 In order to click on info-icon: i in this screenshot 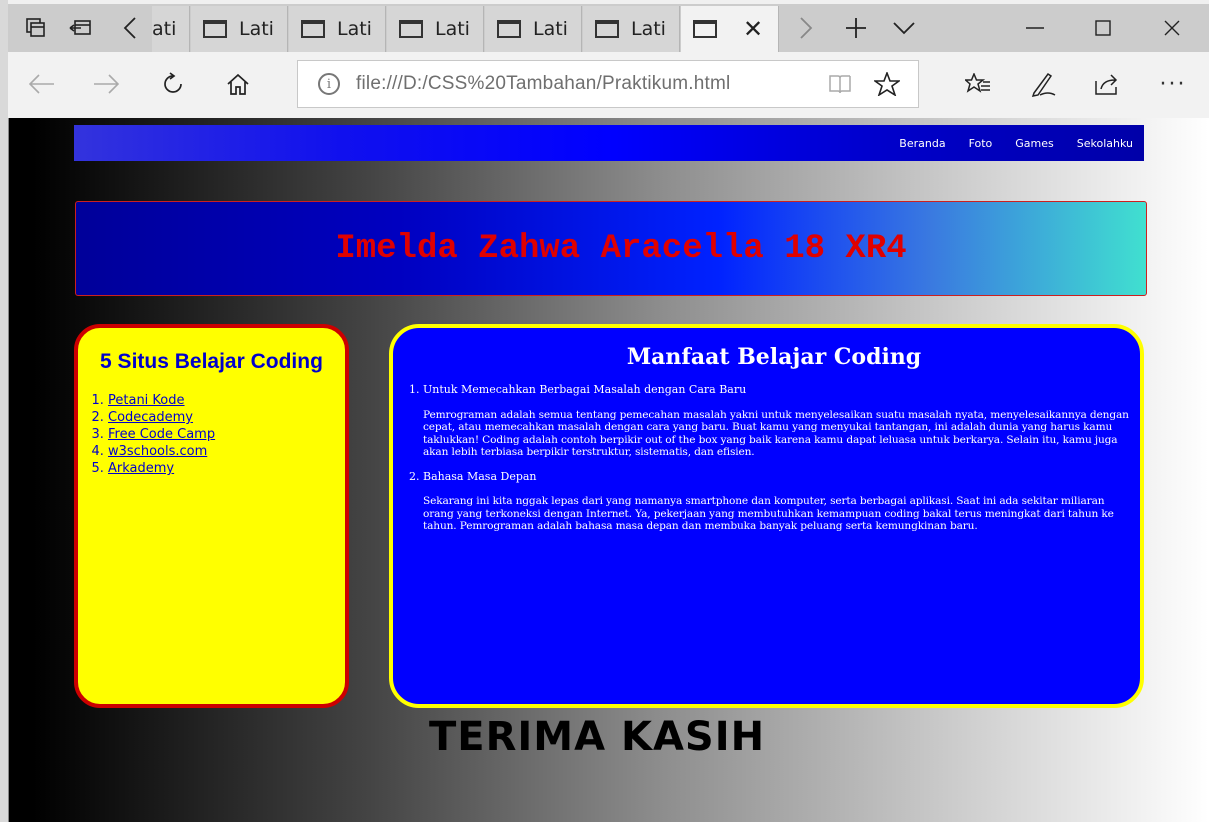, I will do `click(329, 84)`.